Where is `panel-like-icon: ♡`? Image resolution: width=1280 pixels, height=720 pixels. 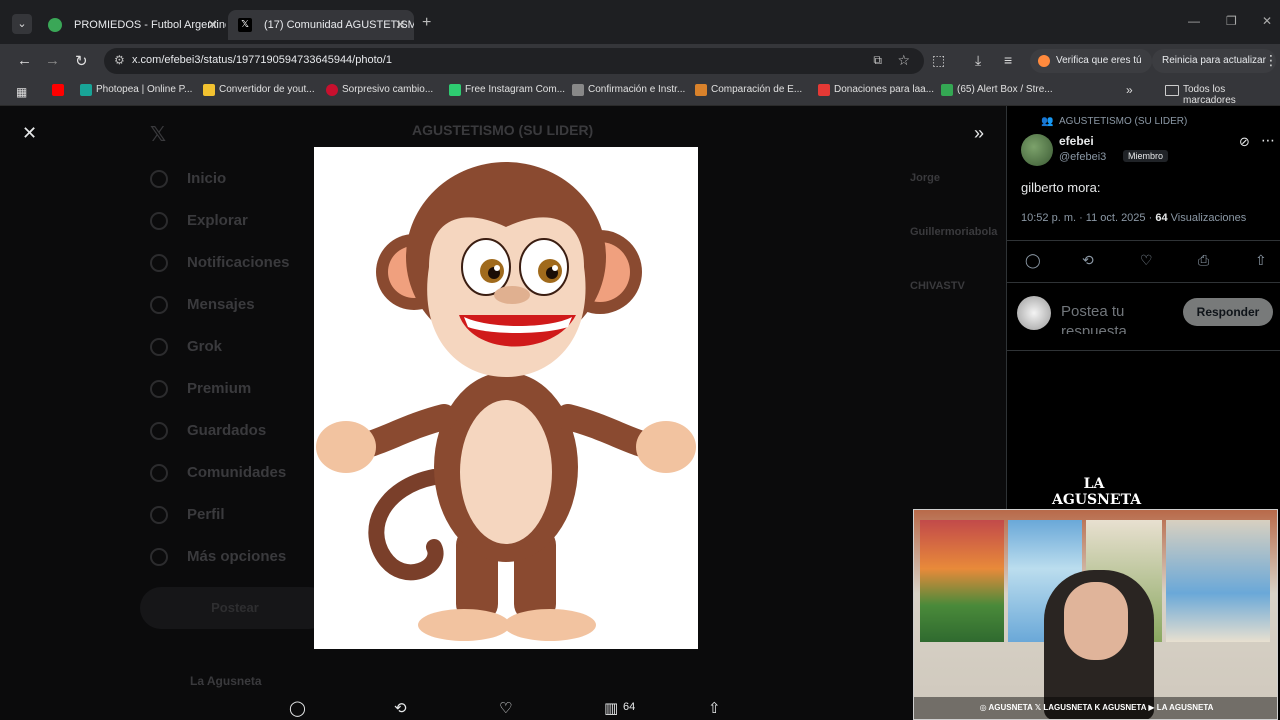 panel-like-icon: ♡ is located at coordinates (1146, 260).